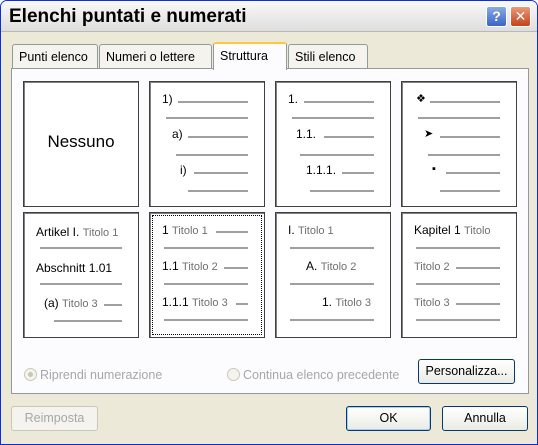 Image resolution: width=538 pixels, height=445 pixels. I want to click on list-style-roman: I. Titolo 1 A. Titolo 2 1. Titolo 3, so click(333, 275).